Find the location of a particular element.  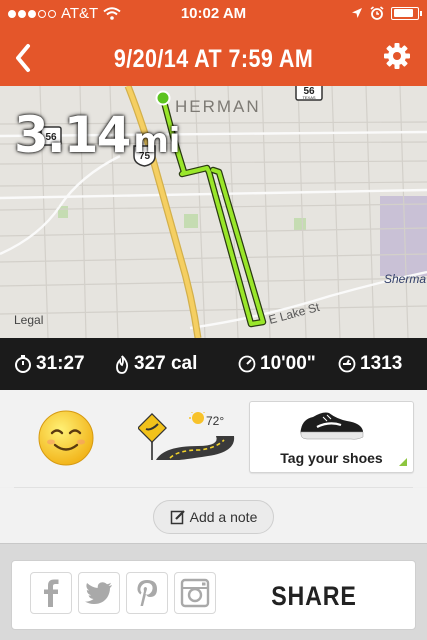

instagram-icon is located at coordinates (195, 593).